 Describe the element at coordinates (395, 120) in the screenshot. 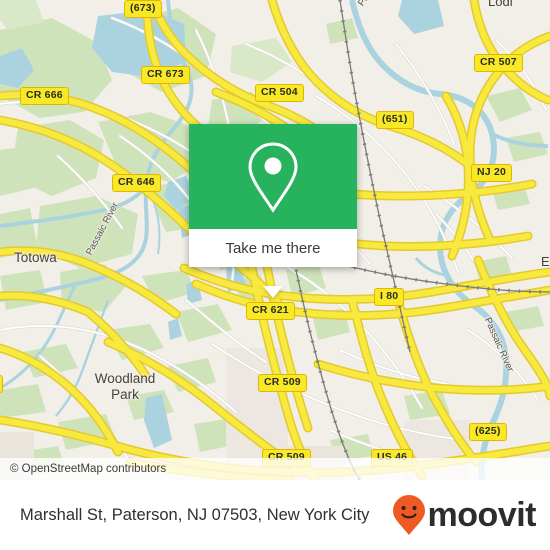

I see `road-shield: (651)` at that location.